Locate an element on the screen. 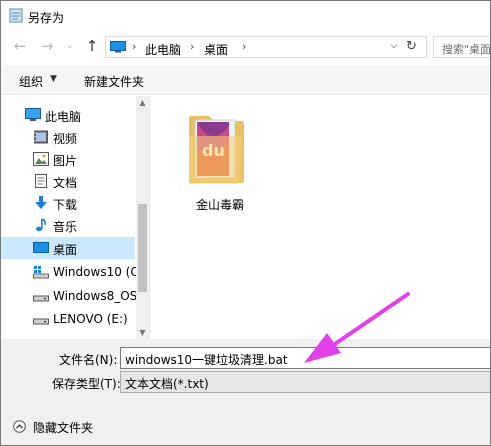  sidebar-item-drive-d: Windows8_OS is located at coordinates (69, 296).